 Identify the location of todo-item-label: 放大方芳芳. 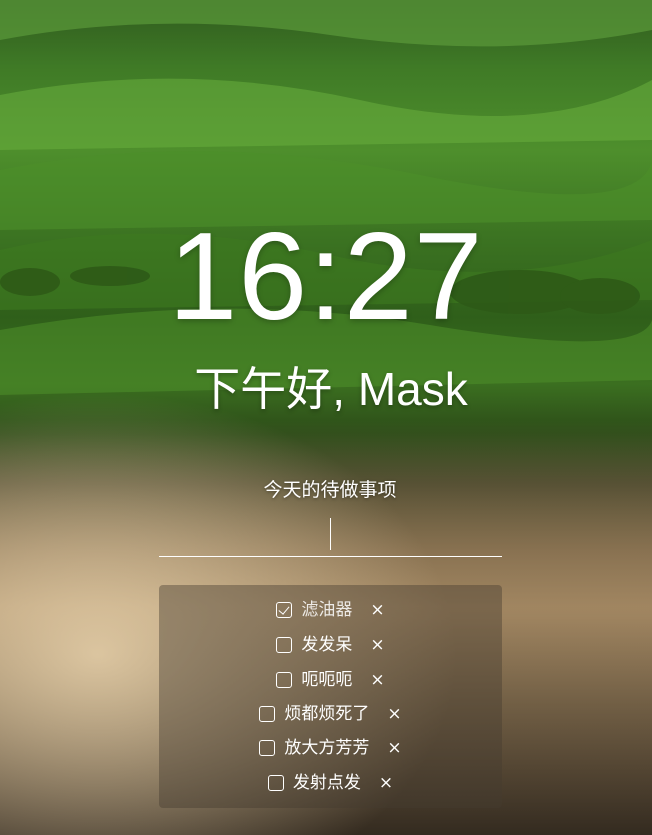
(327, 748).